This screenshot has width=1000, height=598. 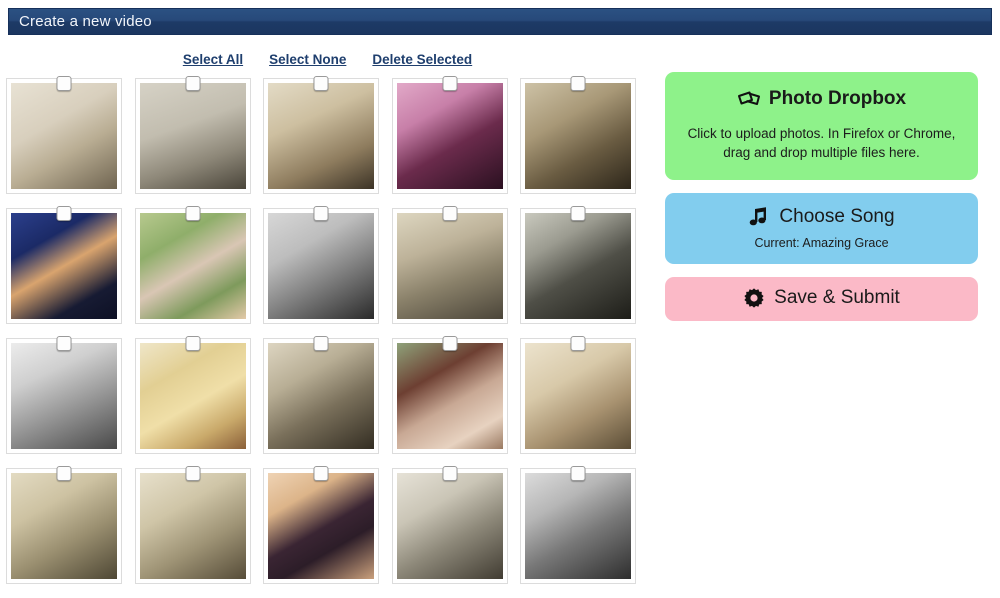 What do you see at coordinates (821, 243) in the screenshot?
I see `current-song-label: Current: Amazing Grace` at bounding box center [821, 243].